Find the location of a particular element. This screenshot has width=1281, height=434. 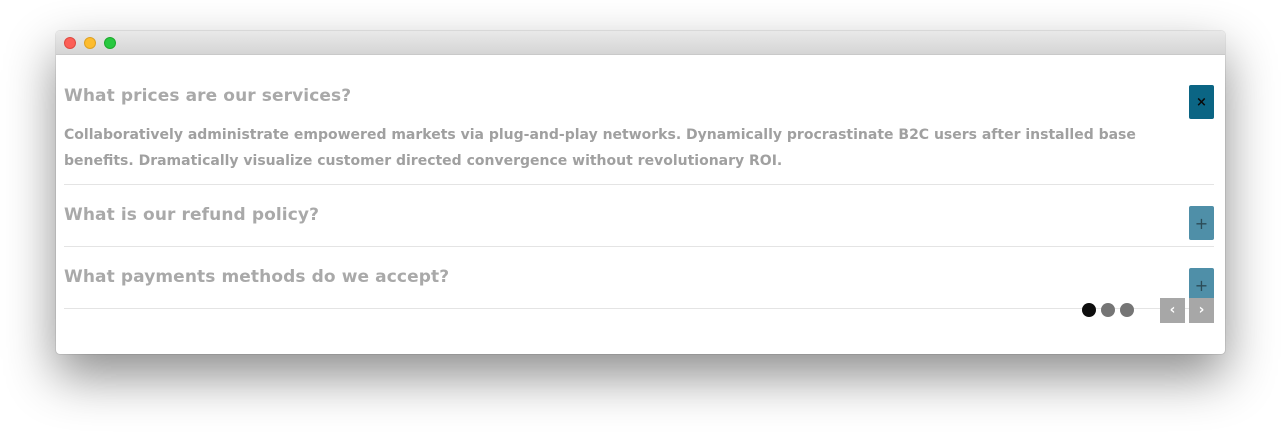

expand-button: + is located at coordinates (1201, 223).